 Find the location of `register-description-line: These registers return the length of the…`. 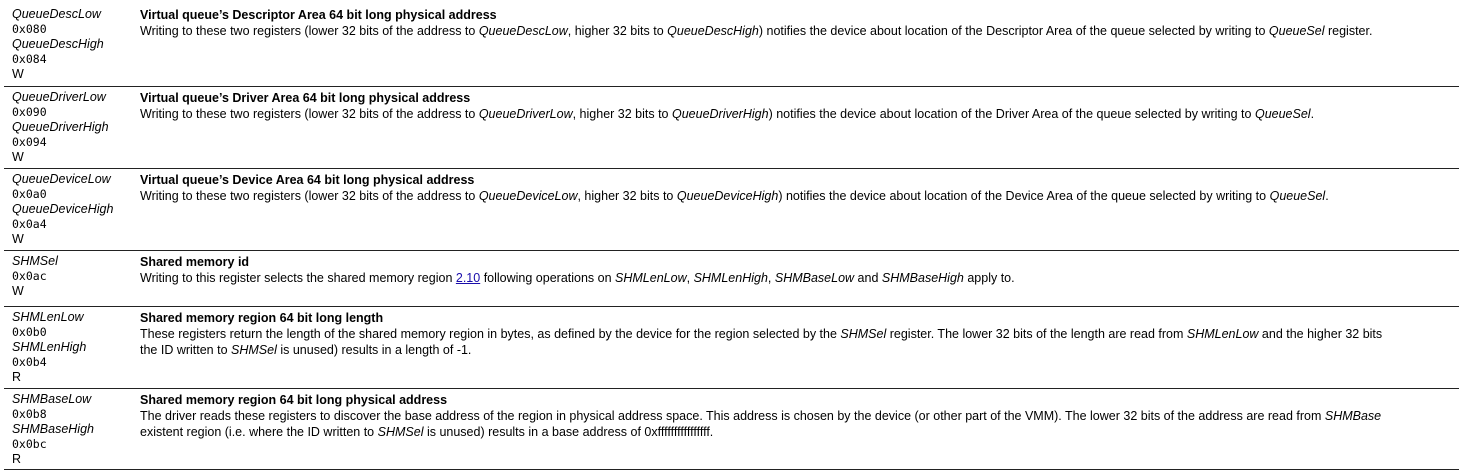

register-description-line: These registers return the length of the… is located at coordinates (761, 333).